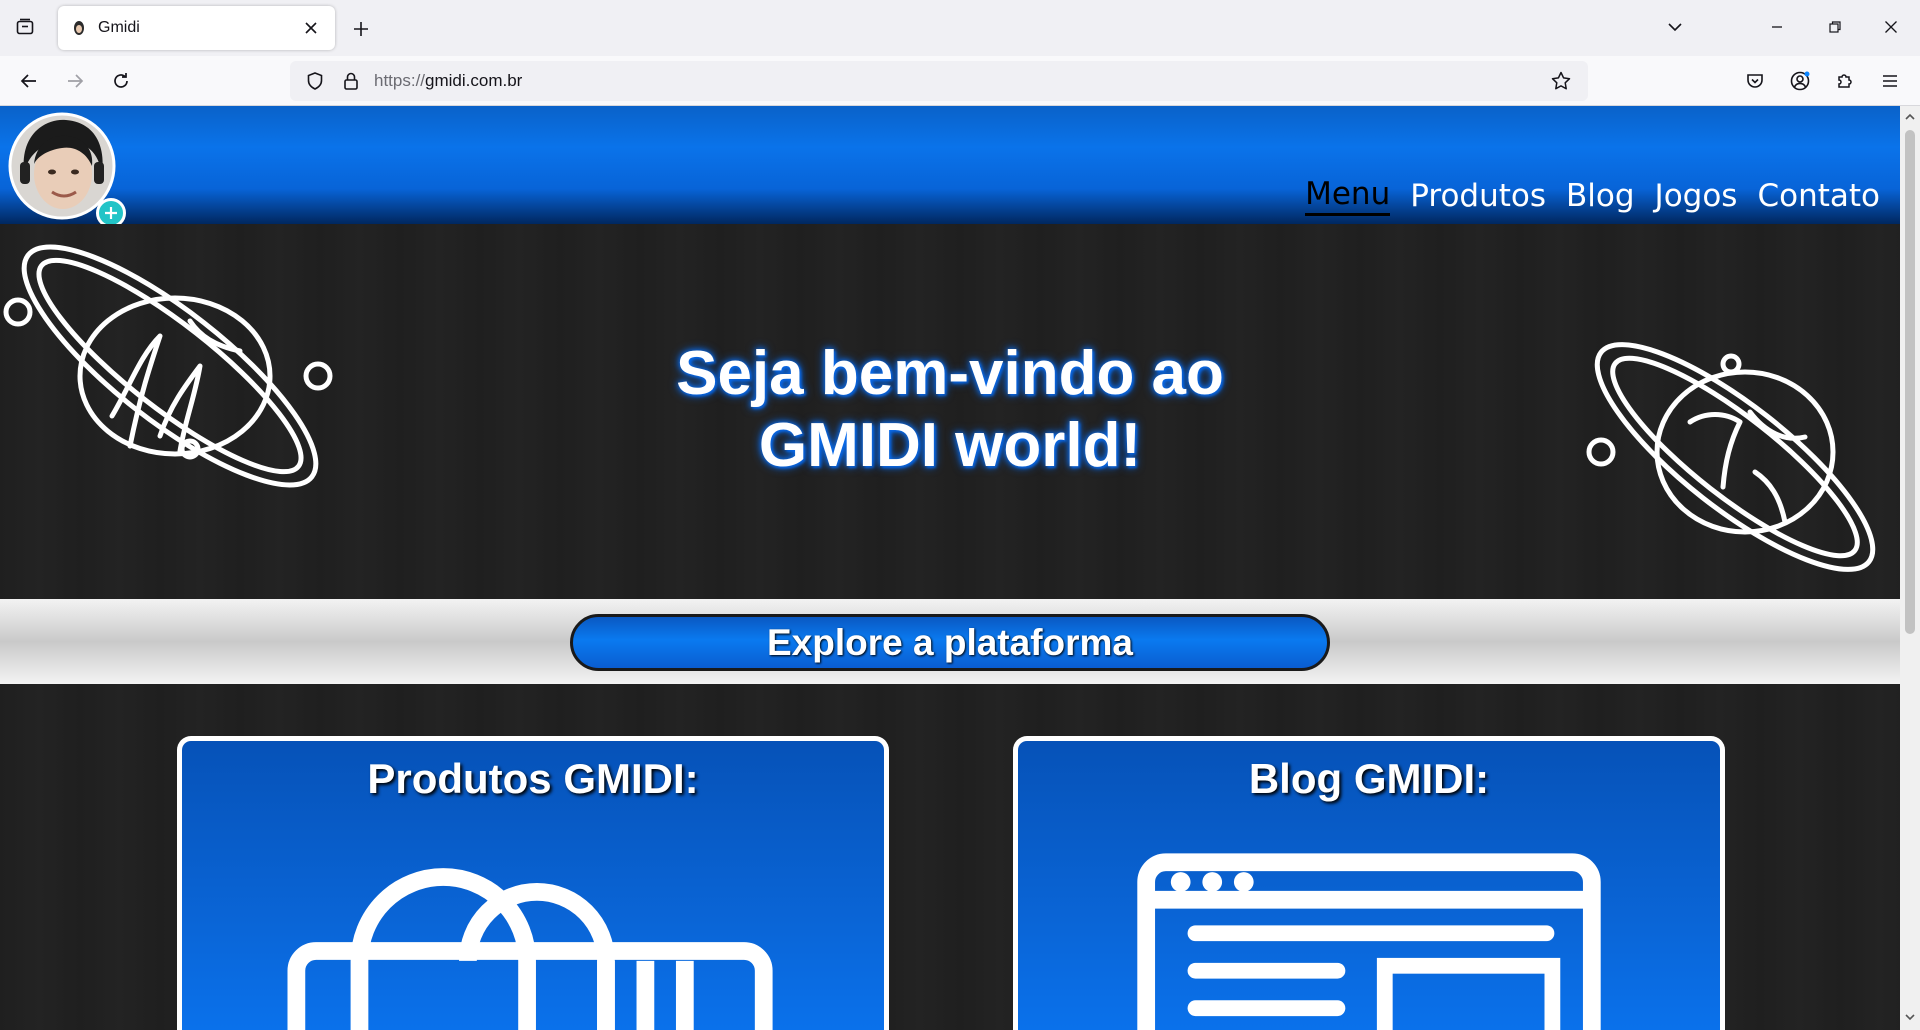  I want to click on arrow-right-icon, so click(76, 81).